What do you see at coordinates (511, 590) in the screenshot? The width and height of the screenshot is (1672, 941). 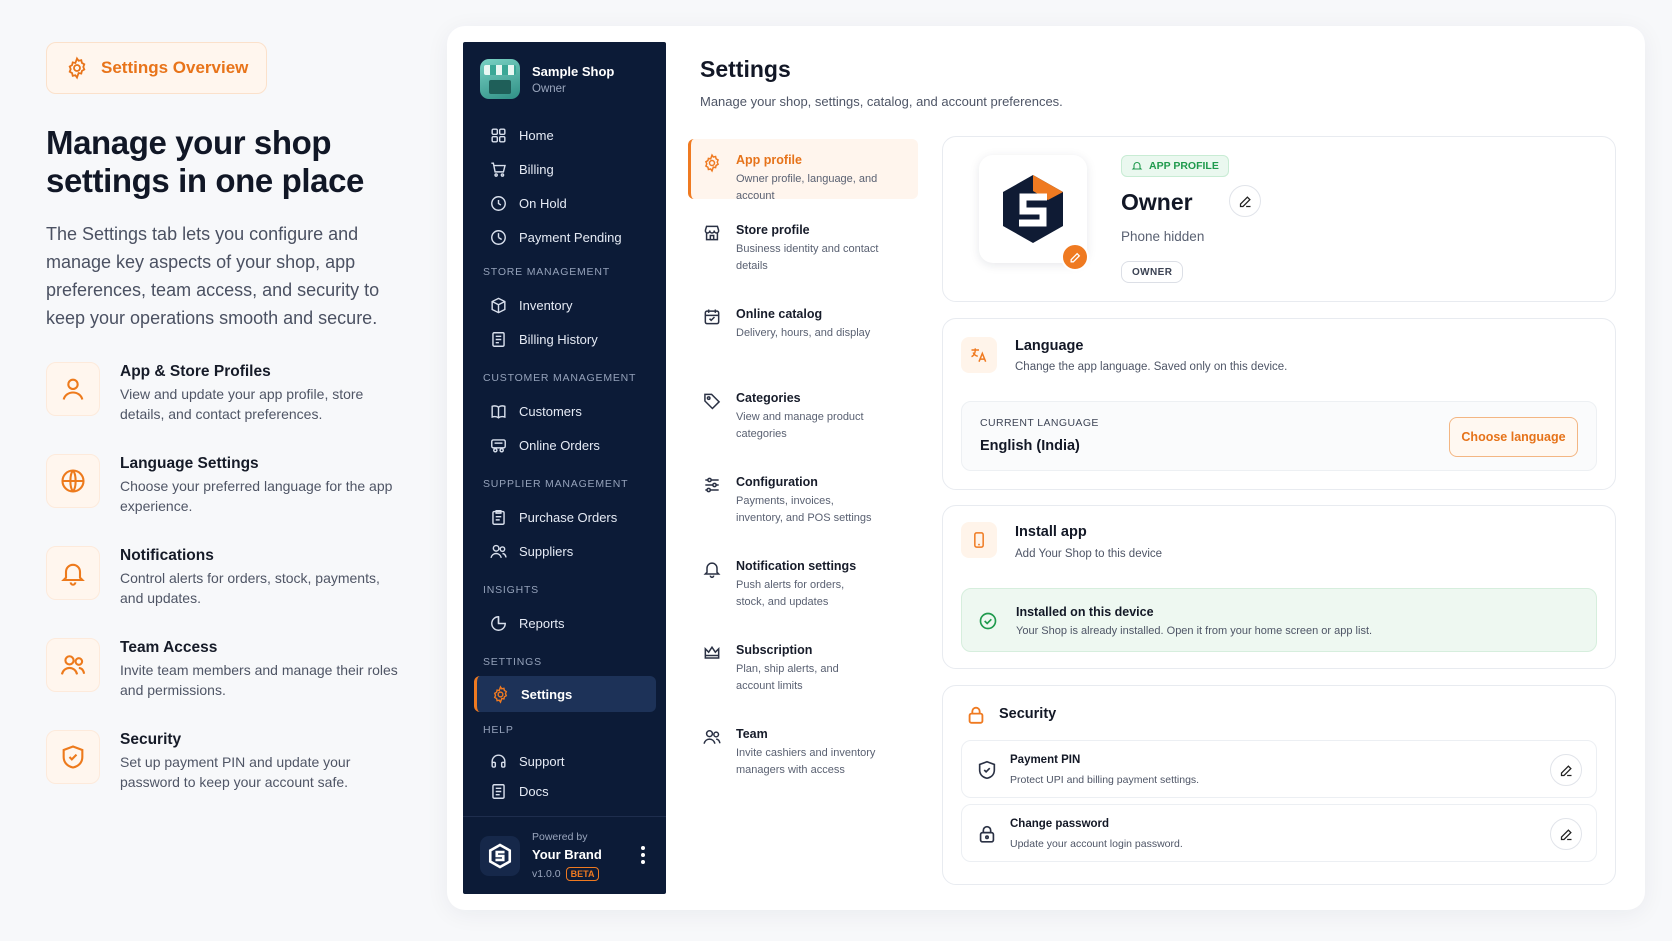 I see `nav-section-title: INSIGHTS` at bounding box center [511, 590].